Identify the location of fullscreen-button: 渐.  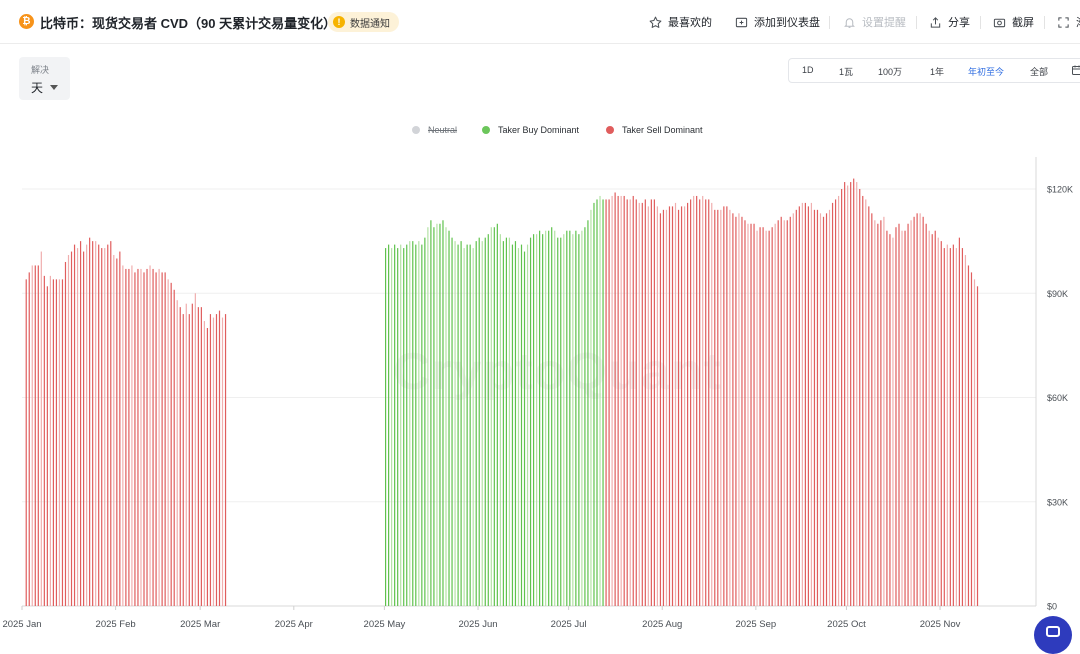
(1068, 22).